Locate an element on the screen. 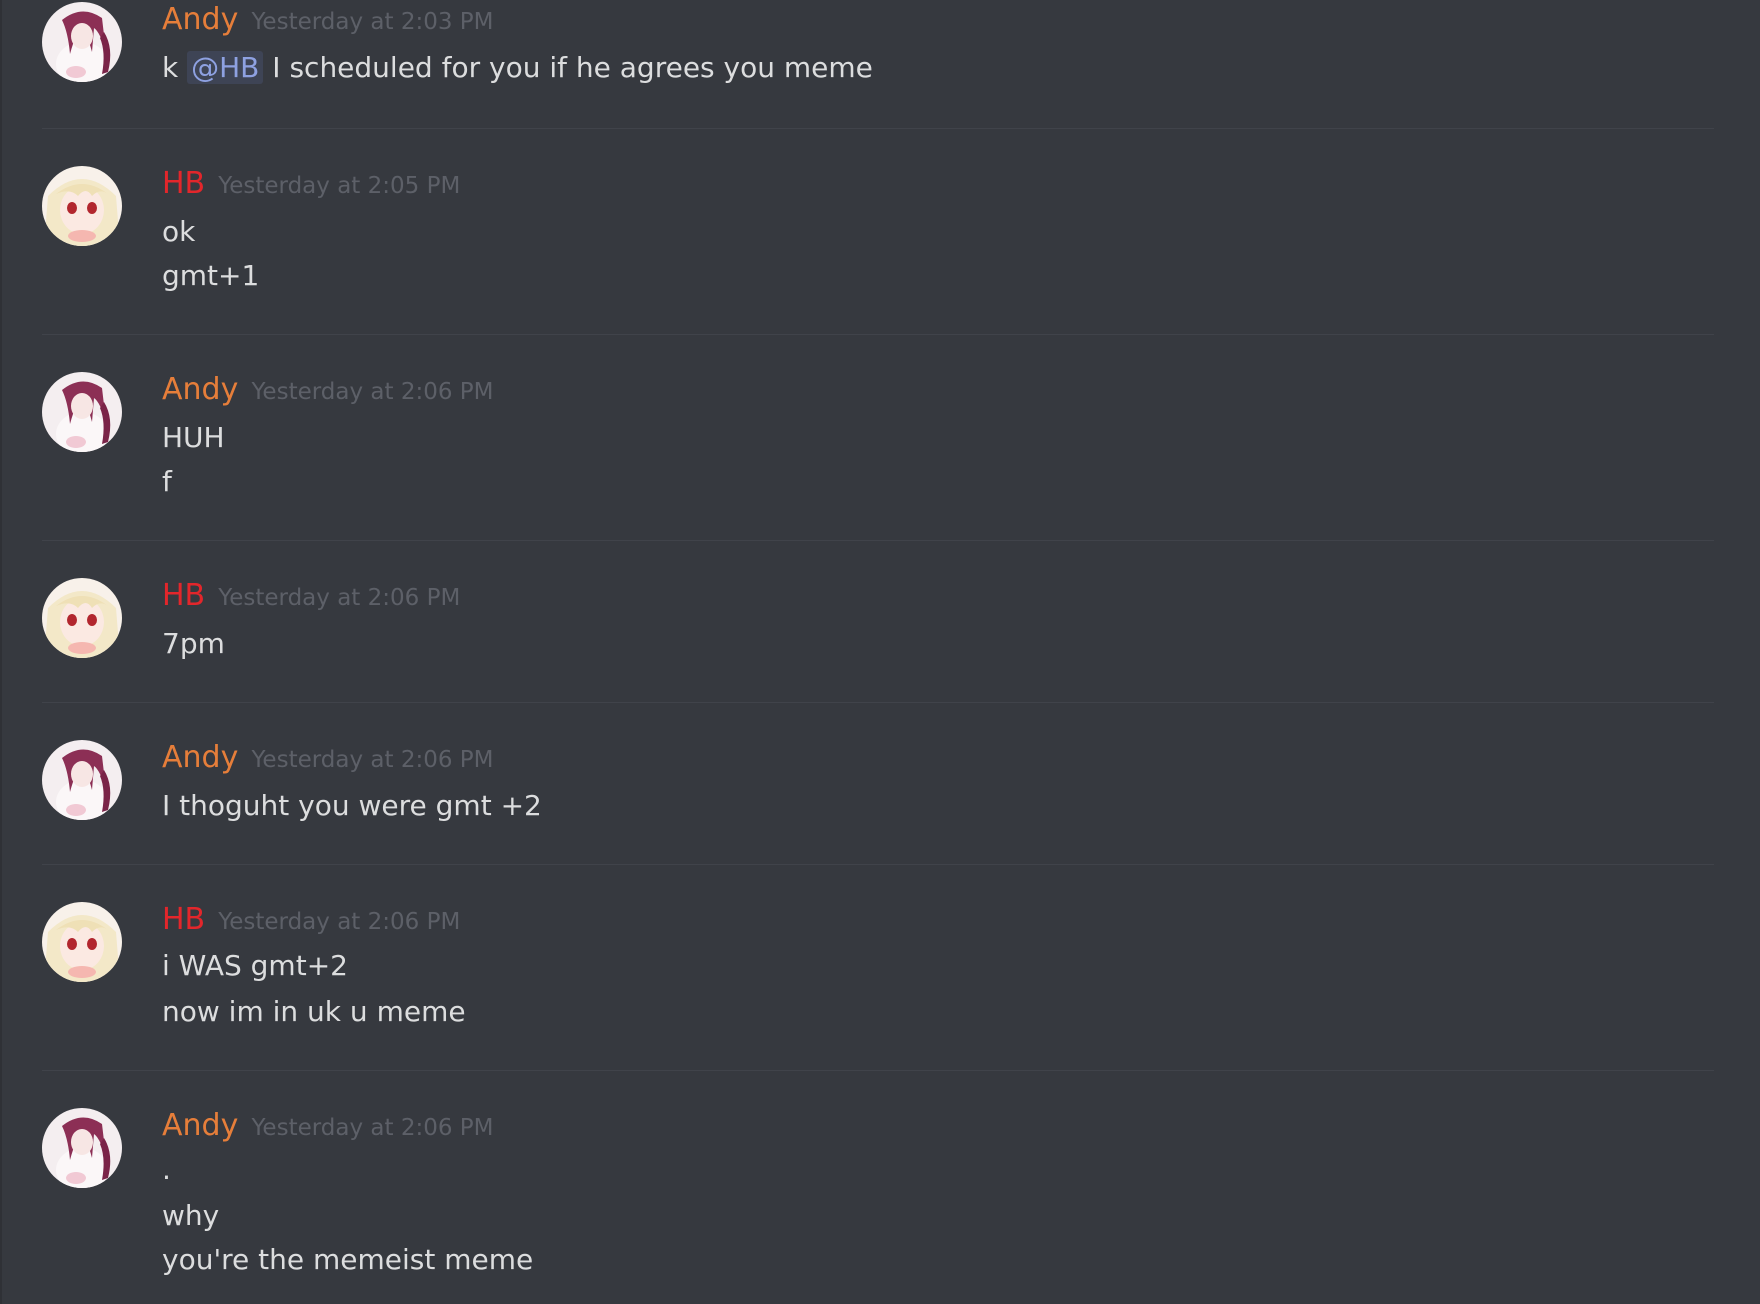  message-text: I thoguht you were gmt +2 is located at coordinates (352, 805).